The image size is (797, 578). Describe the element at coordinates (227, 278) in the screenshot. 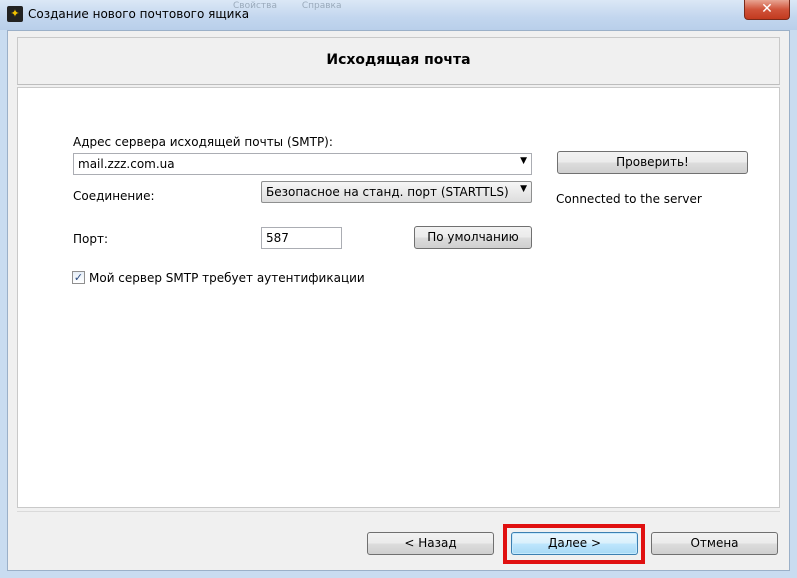

I see `auth-checkbox-label: Мой сервер SMTP требует аутентификации` at that location.